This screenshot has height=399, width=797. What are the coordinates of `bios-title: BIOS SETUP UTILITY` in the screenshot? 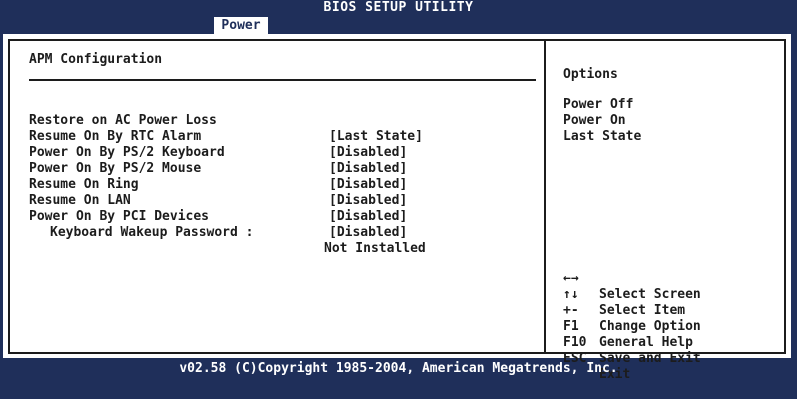 It's located at (398, 7).